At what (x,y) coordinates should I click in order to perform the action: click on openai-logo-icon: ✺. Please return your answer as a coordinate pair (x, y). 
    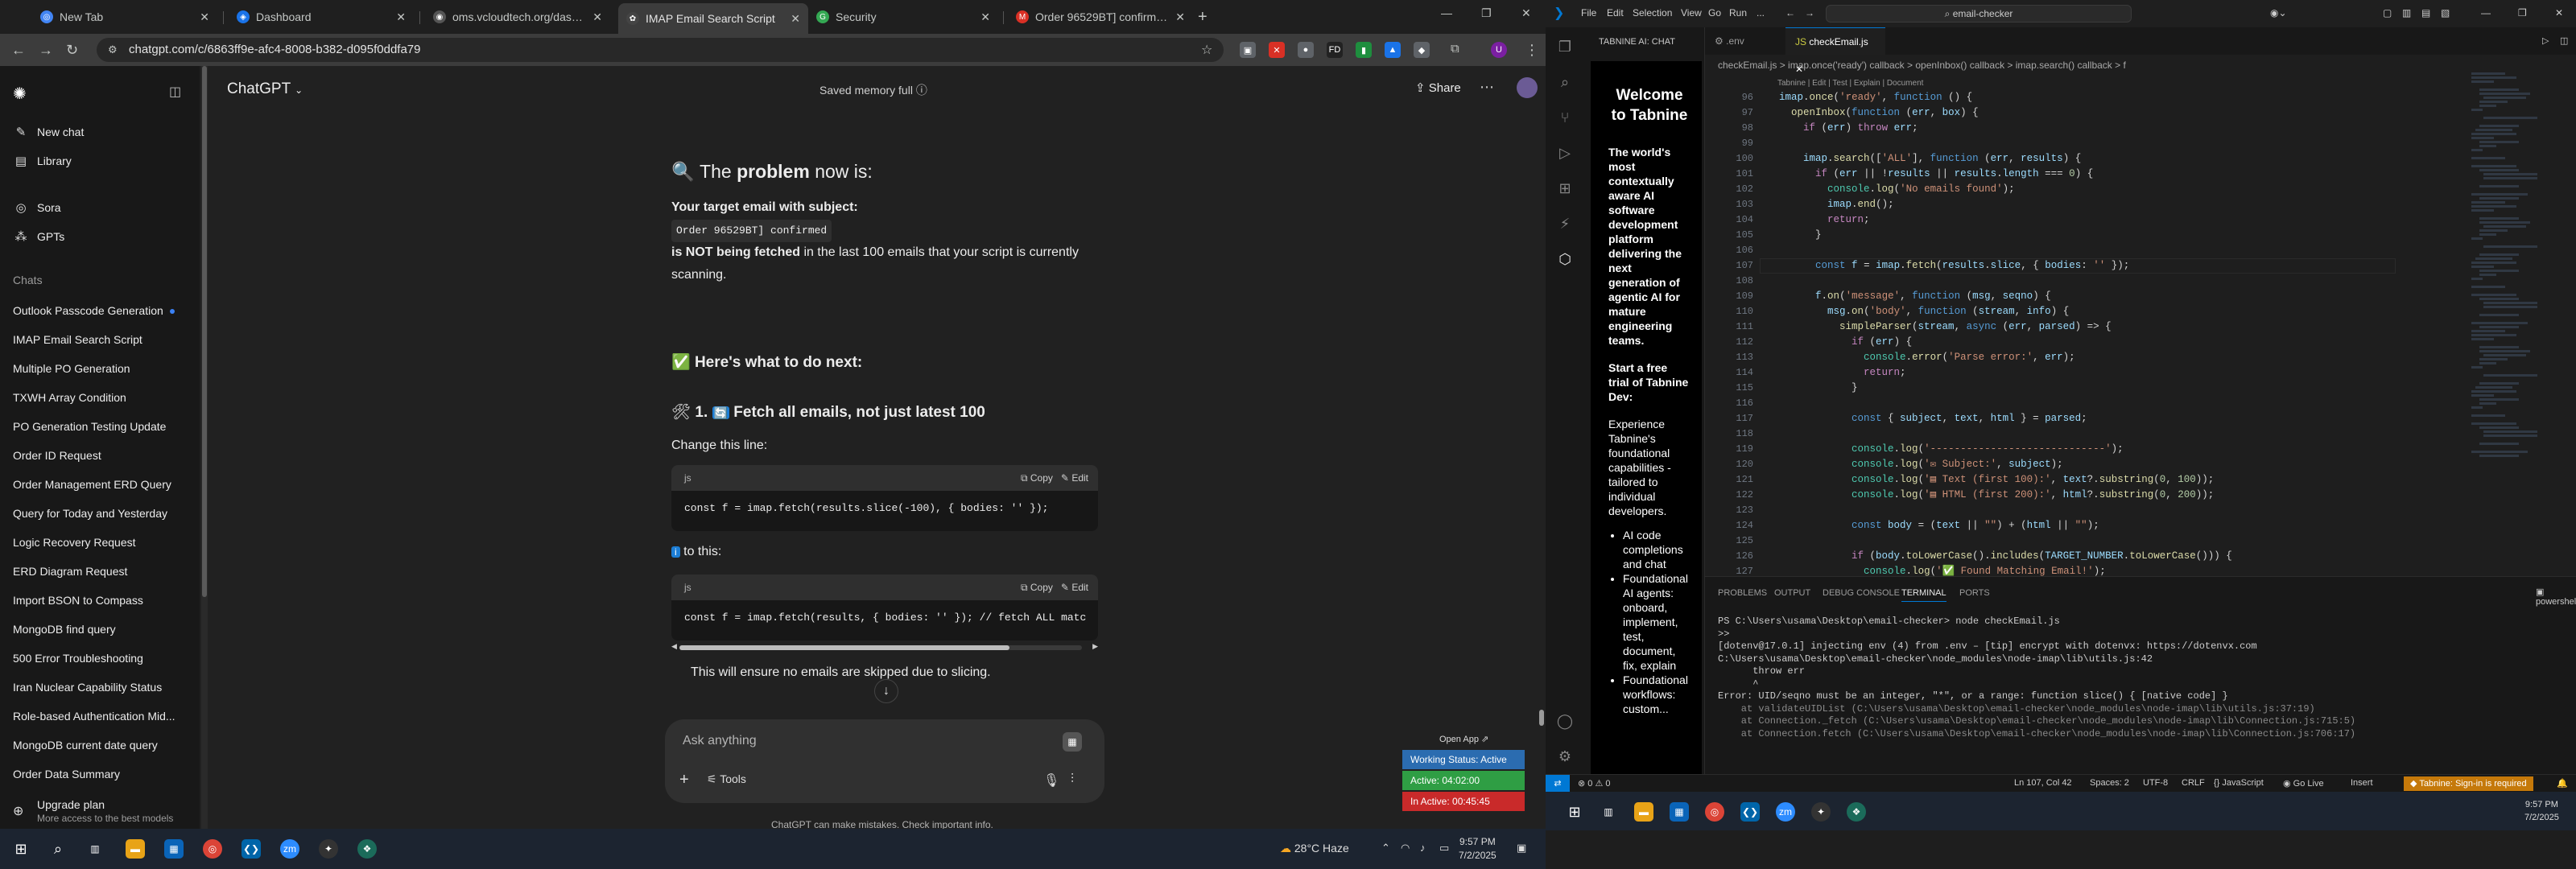
    Looking at the image, I should click on (20, 94).